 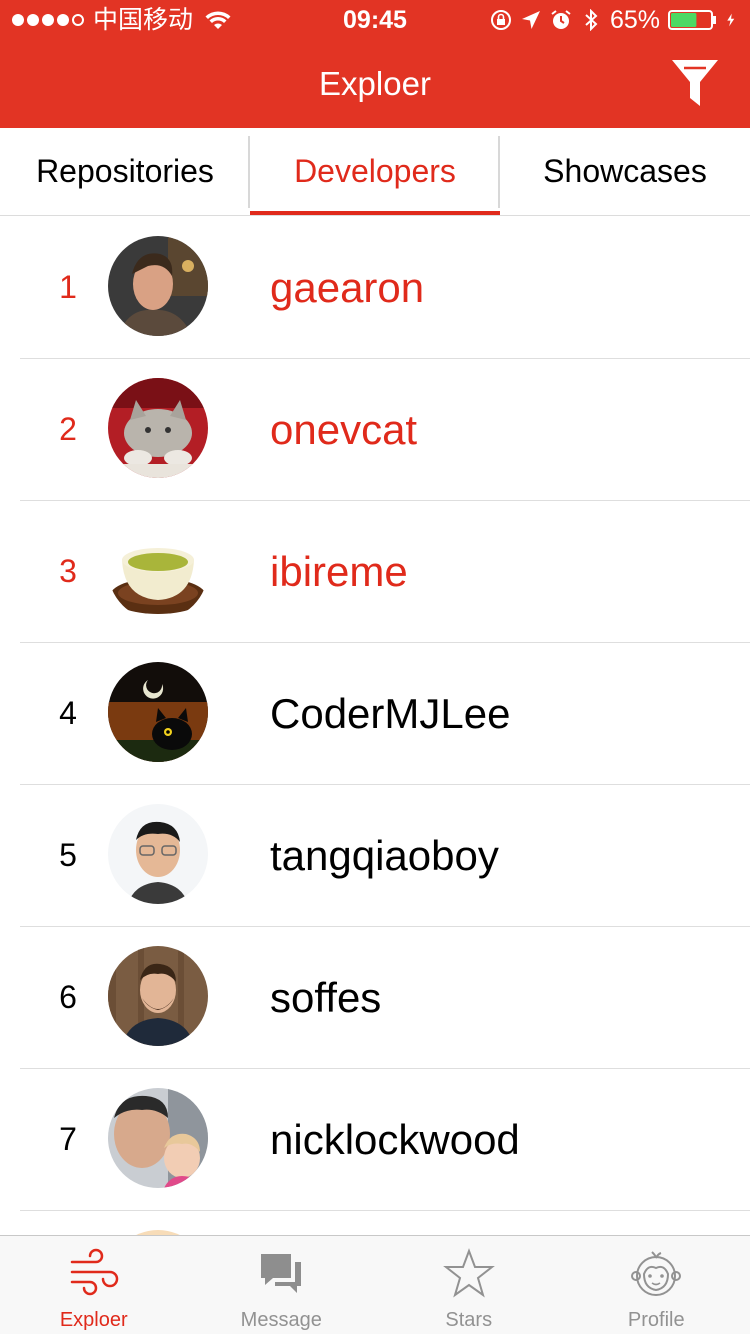 I want to click on rank-number: 7, so click(x=68, y=1139).